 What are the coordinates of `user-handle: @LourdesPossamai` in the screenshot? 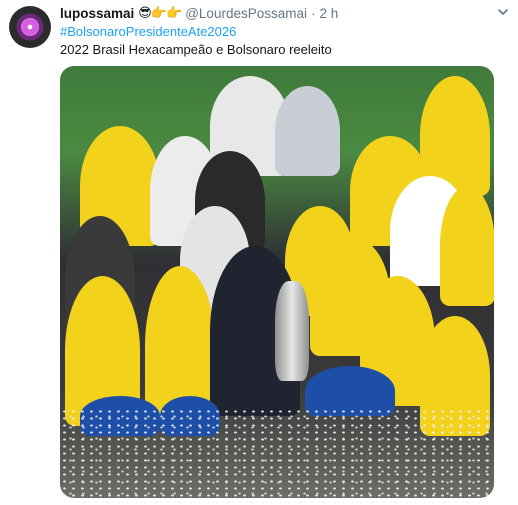 It's located at (246, 13).